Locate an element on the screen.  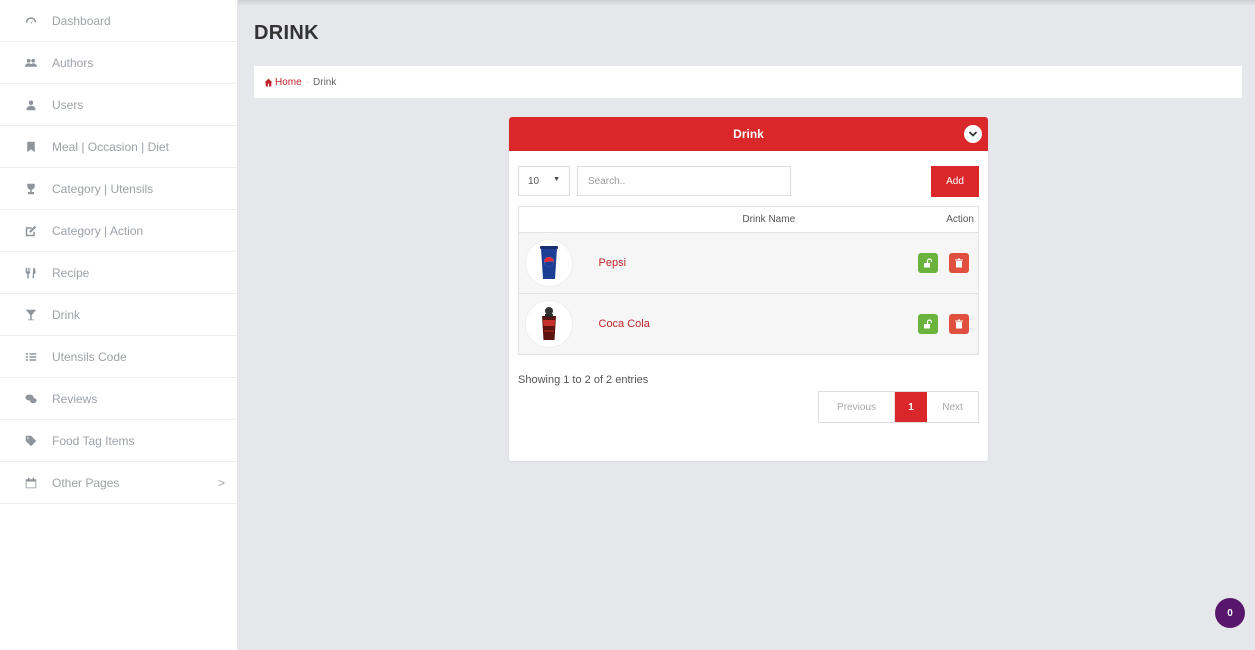
glass-icon is located at coordinates (31, 315).